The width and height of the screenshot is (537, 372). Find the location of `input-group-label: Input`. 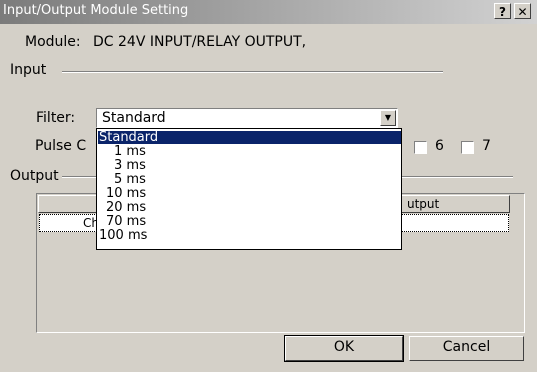

input-group-label: Input is located at coordinates (28, 70).